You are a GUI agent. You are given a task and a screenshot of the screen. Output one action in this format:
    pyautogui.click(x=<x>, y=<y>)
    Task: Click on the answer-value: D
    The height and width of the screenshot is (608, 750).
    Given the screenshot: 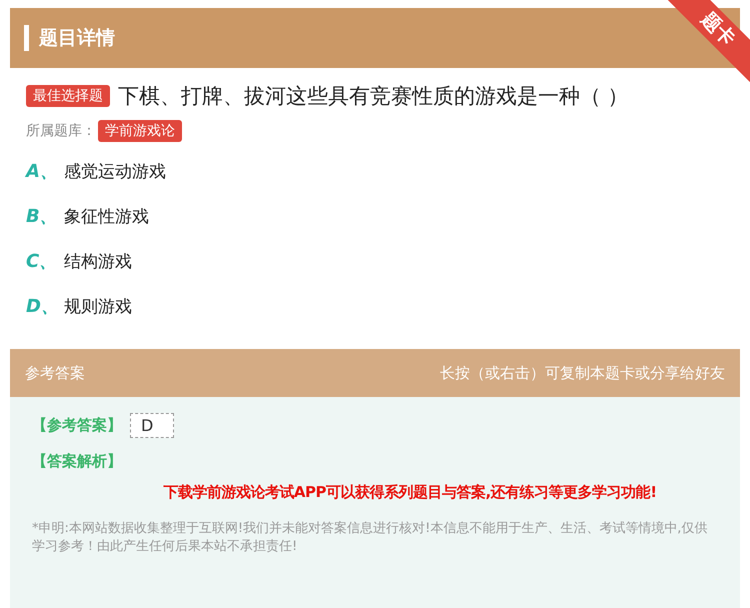 What is the action you would take?
    pyautogui.click(x=152, y=425)
    